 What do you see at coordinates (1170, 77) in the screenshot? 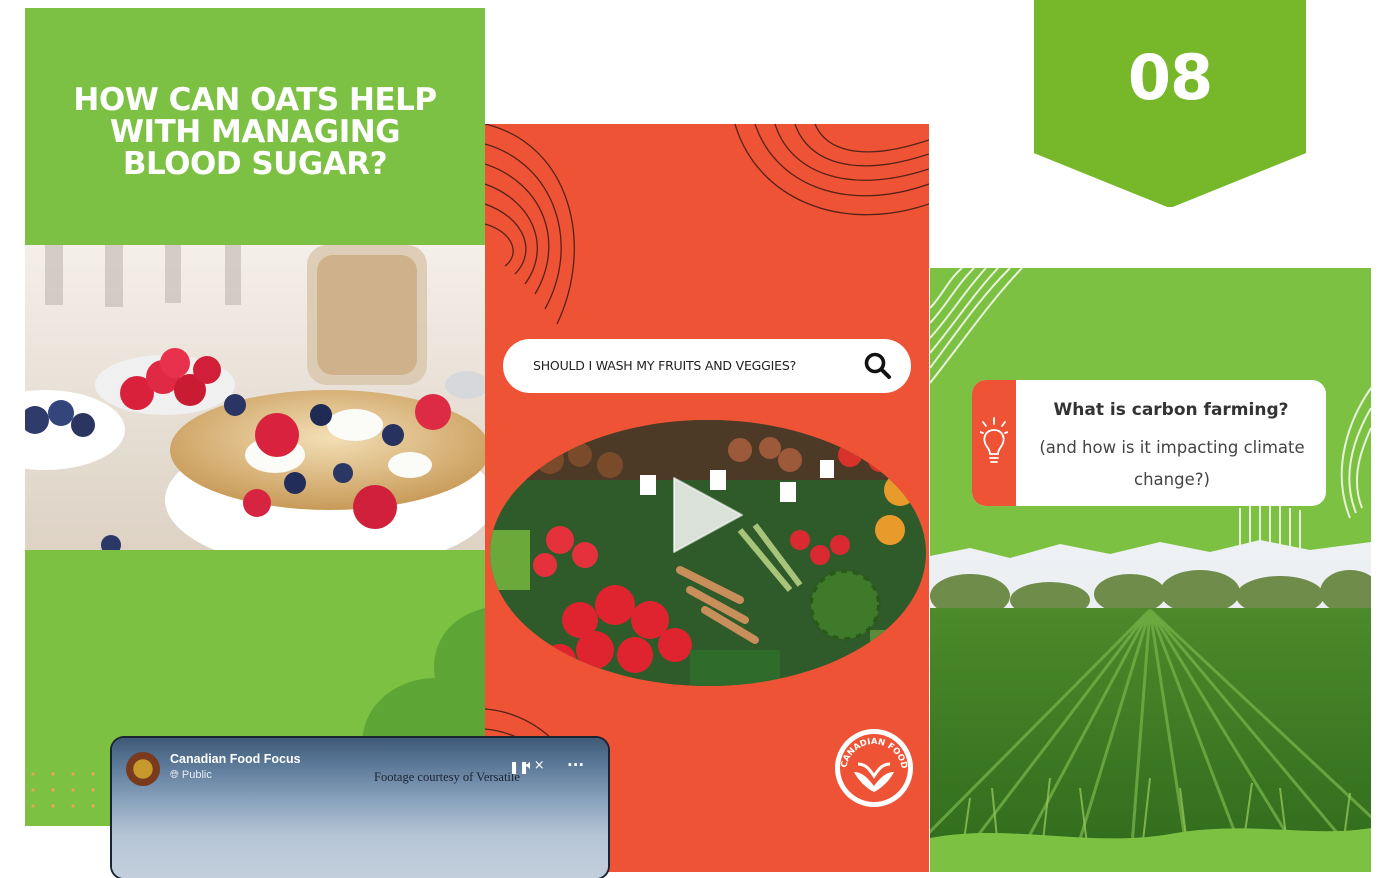
I see `step-number: 08` at bounding box center [1170, 77].